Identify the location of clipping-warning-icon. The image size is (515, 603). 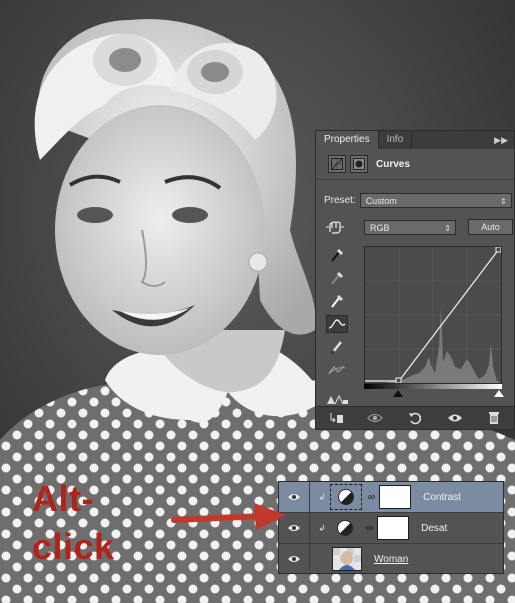
(338, 399).